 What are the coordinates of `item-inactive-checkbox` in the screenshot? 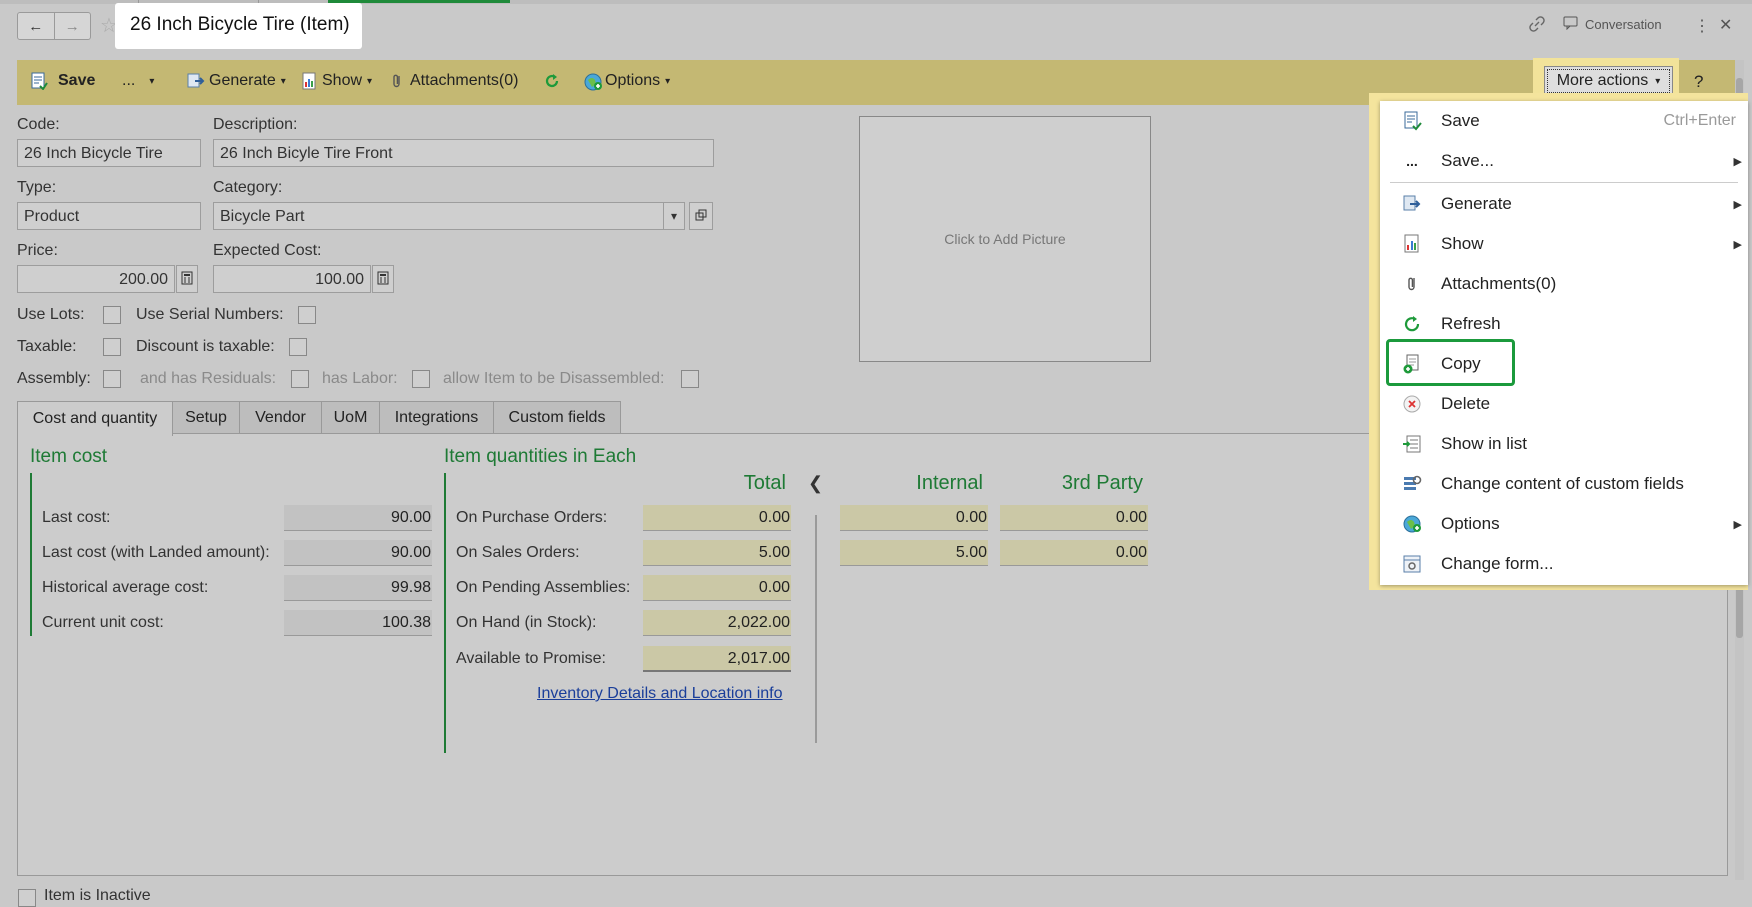 It's located at (27, 898).